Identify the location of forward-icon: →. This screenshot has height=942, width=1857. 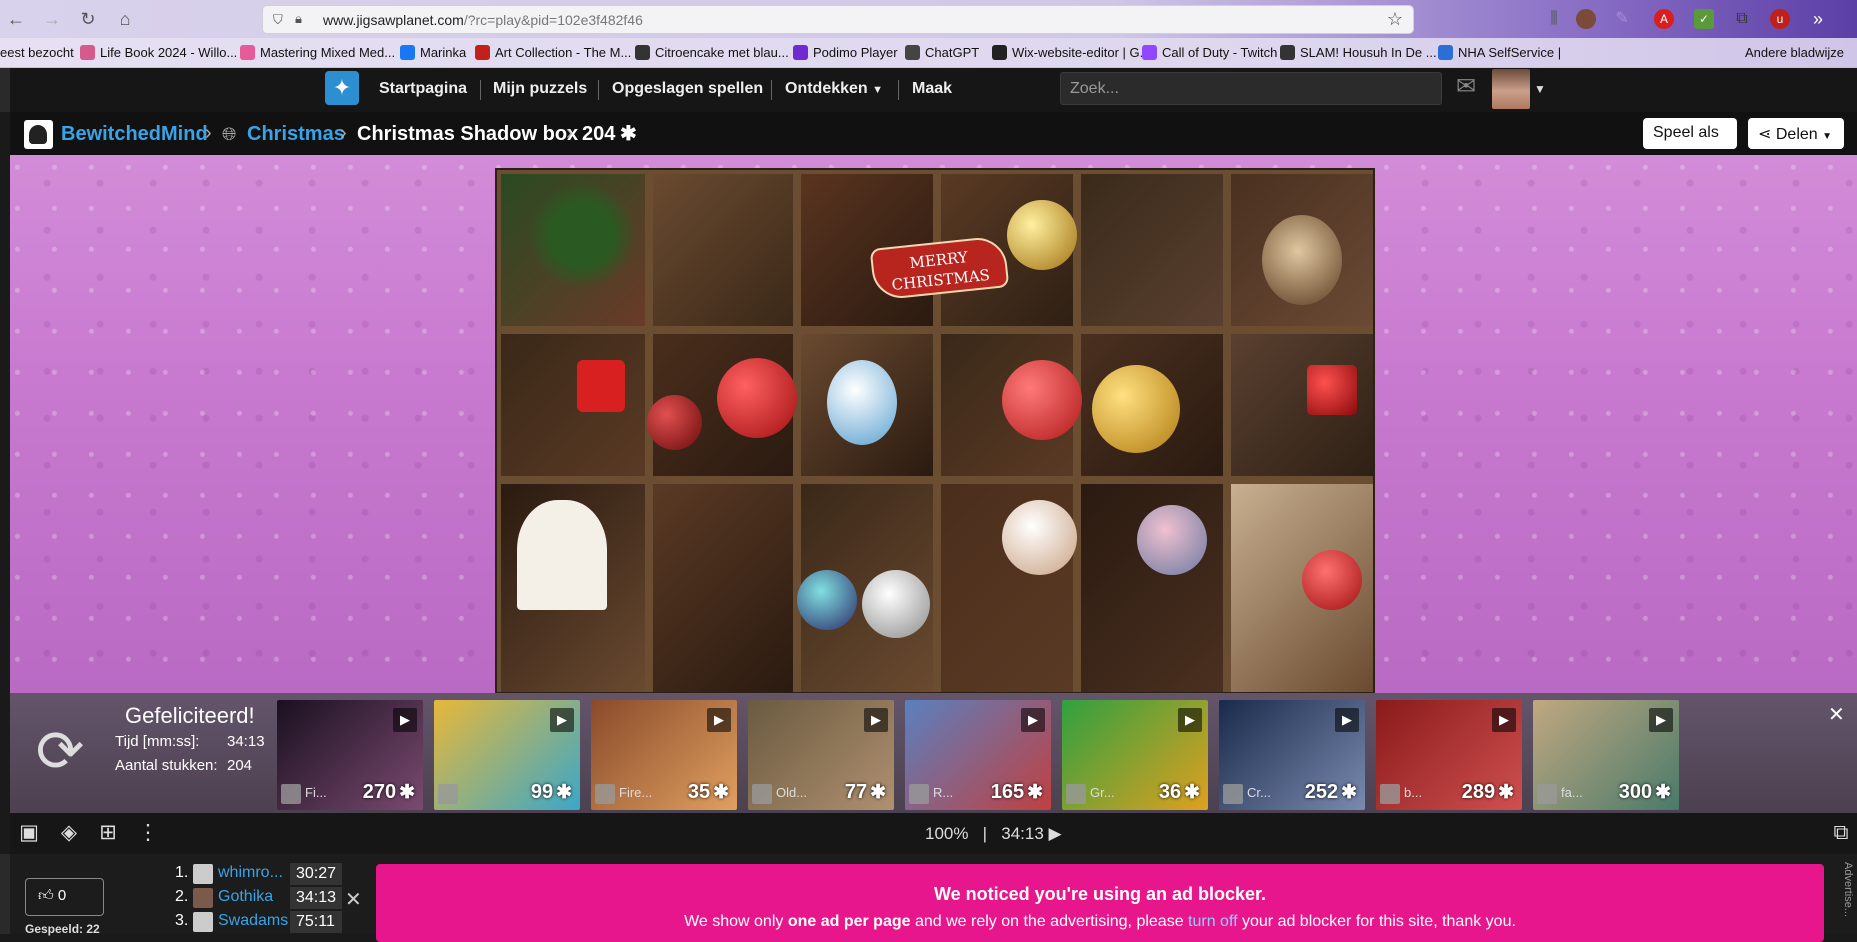
(52, 19).